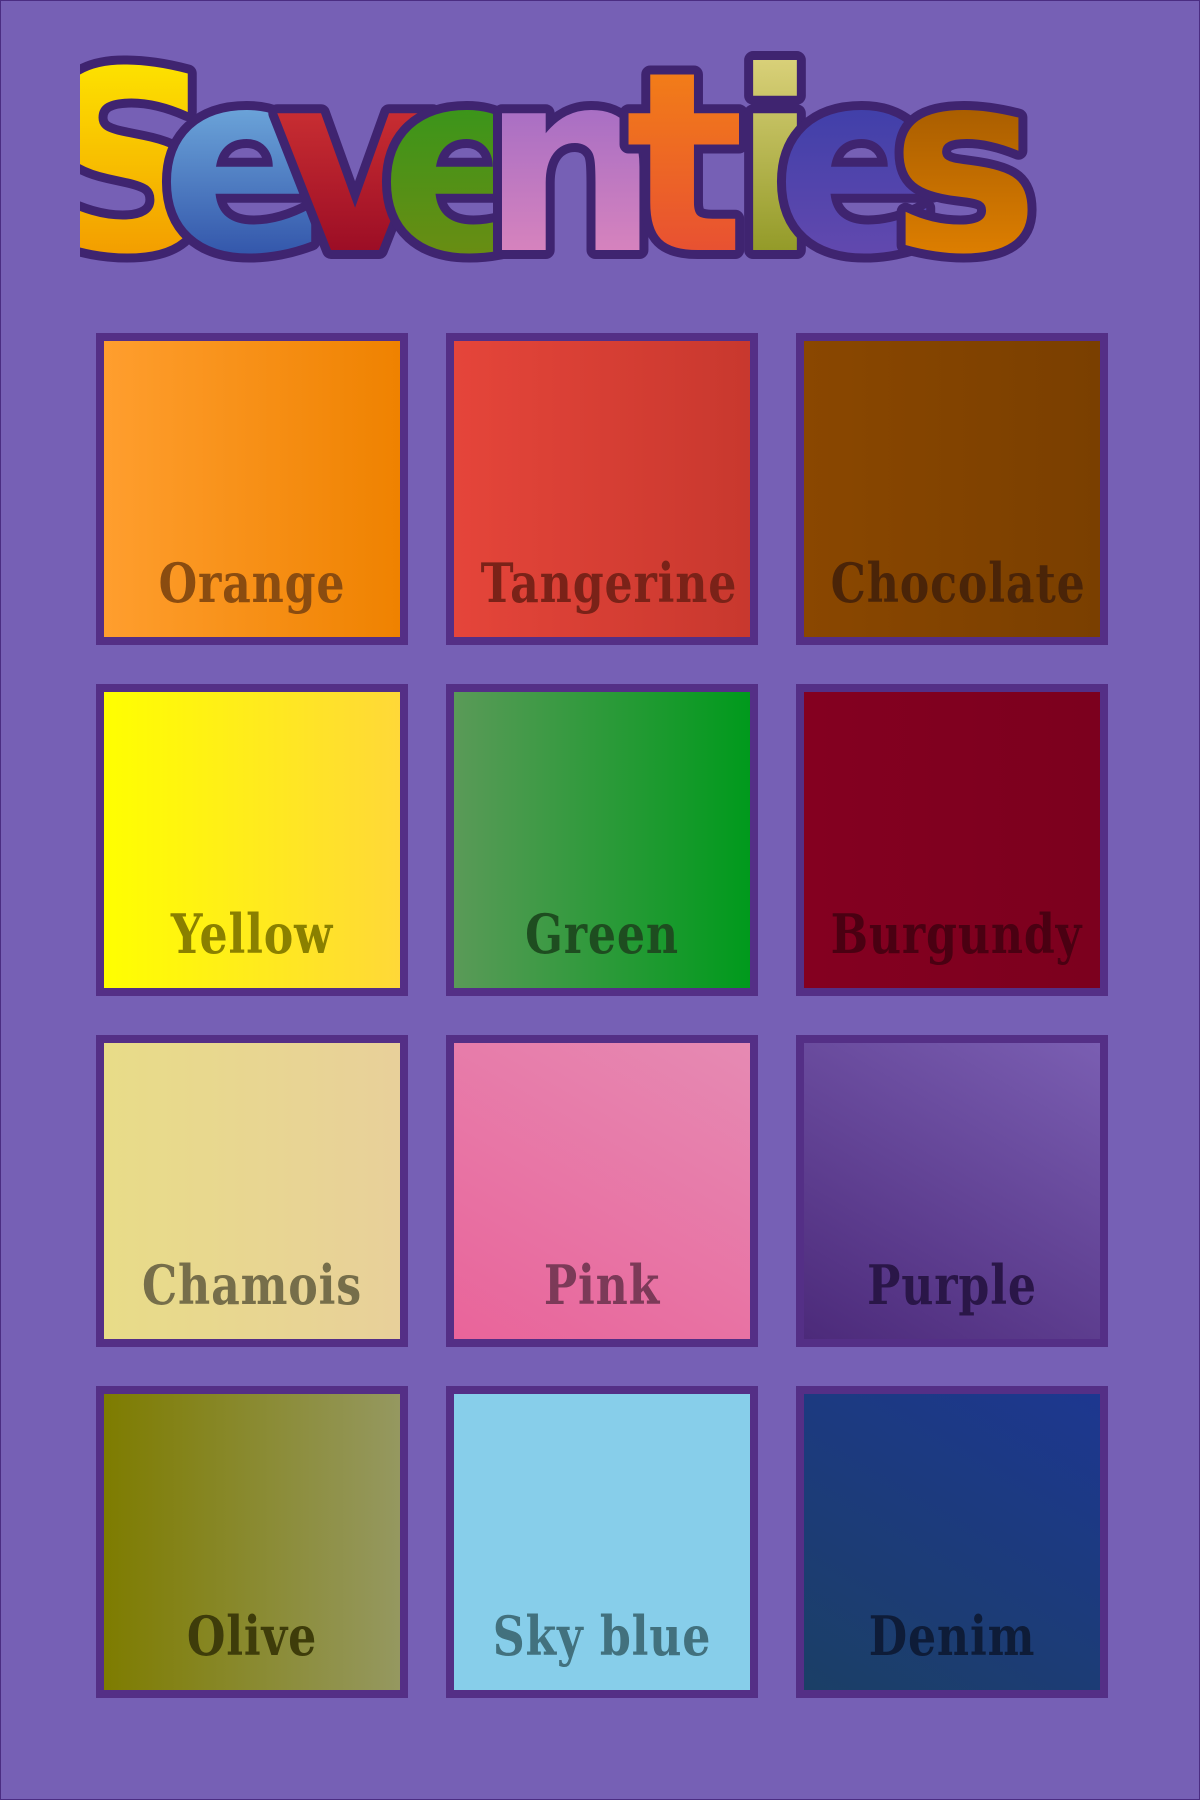 This screenshot has height=1800, width=1200. I want to click on swatch-burgundy: Burgundy, so click(952, 840).